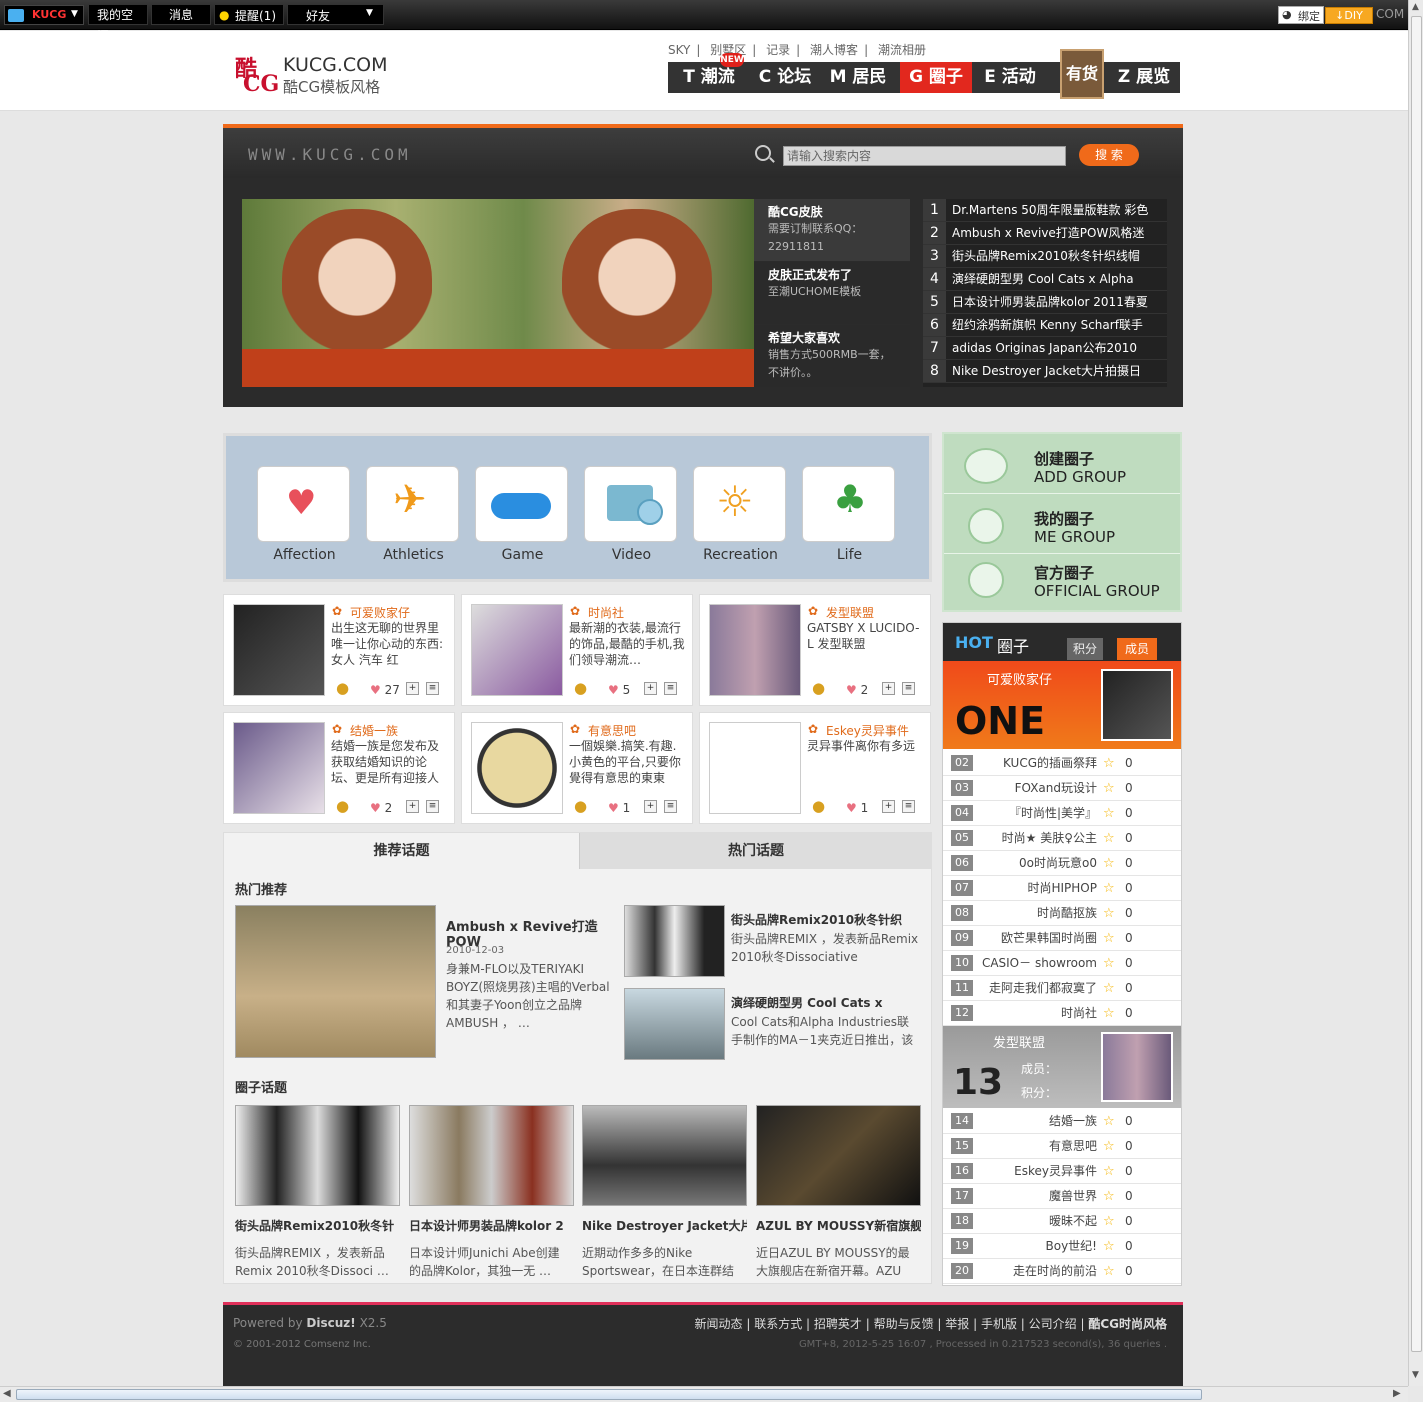  Describe the element at coordinates (181, 14) in the screenshot. I see `topbar-messages: 消息` at that location.